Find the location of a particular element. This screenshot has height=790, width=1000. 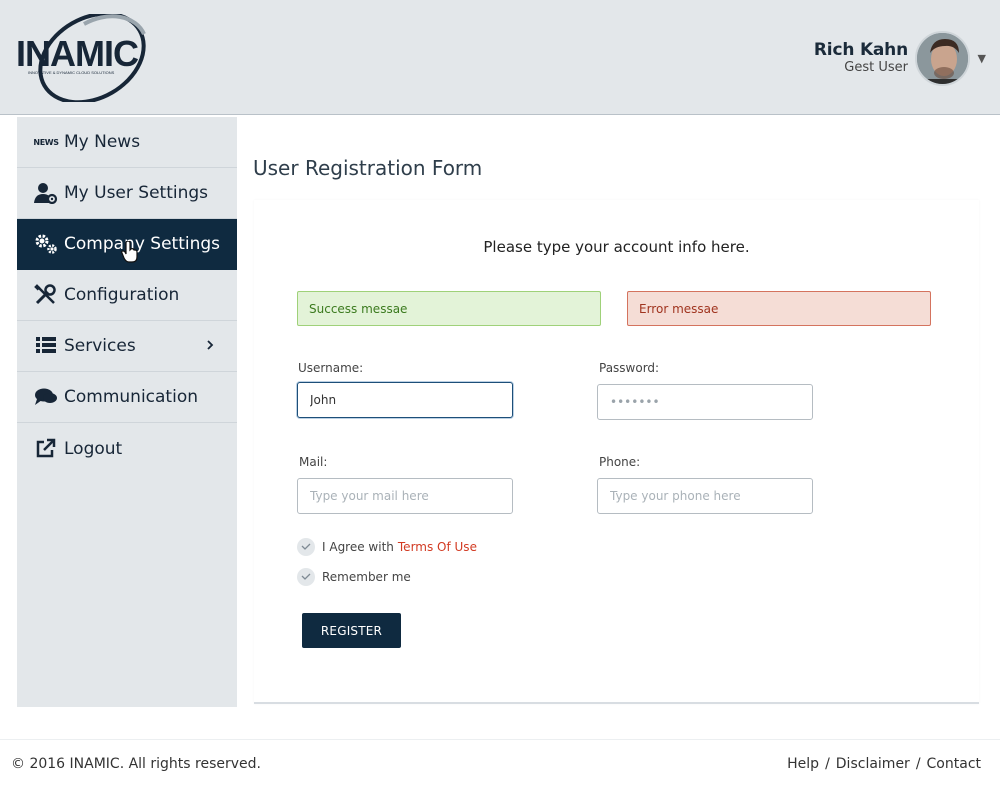

form-intro: Please type your account info here. is located at coordinates (616, 247).